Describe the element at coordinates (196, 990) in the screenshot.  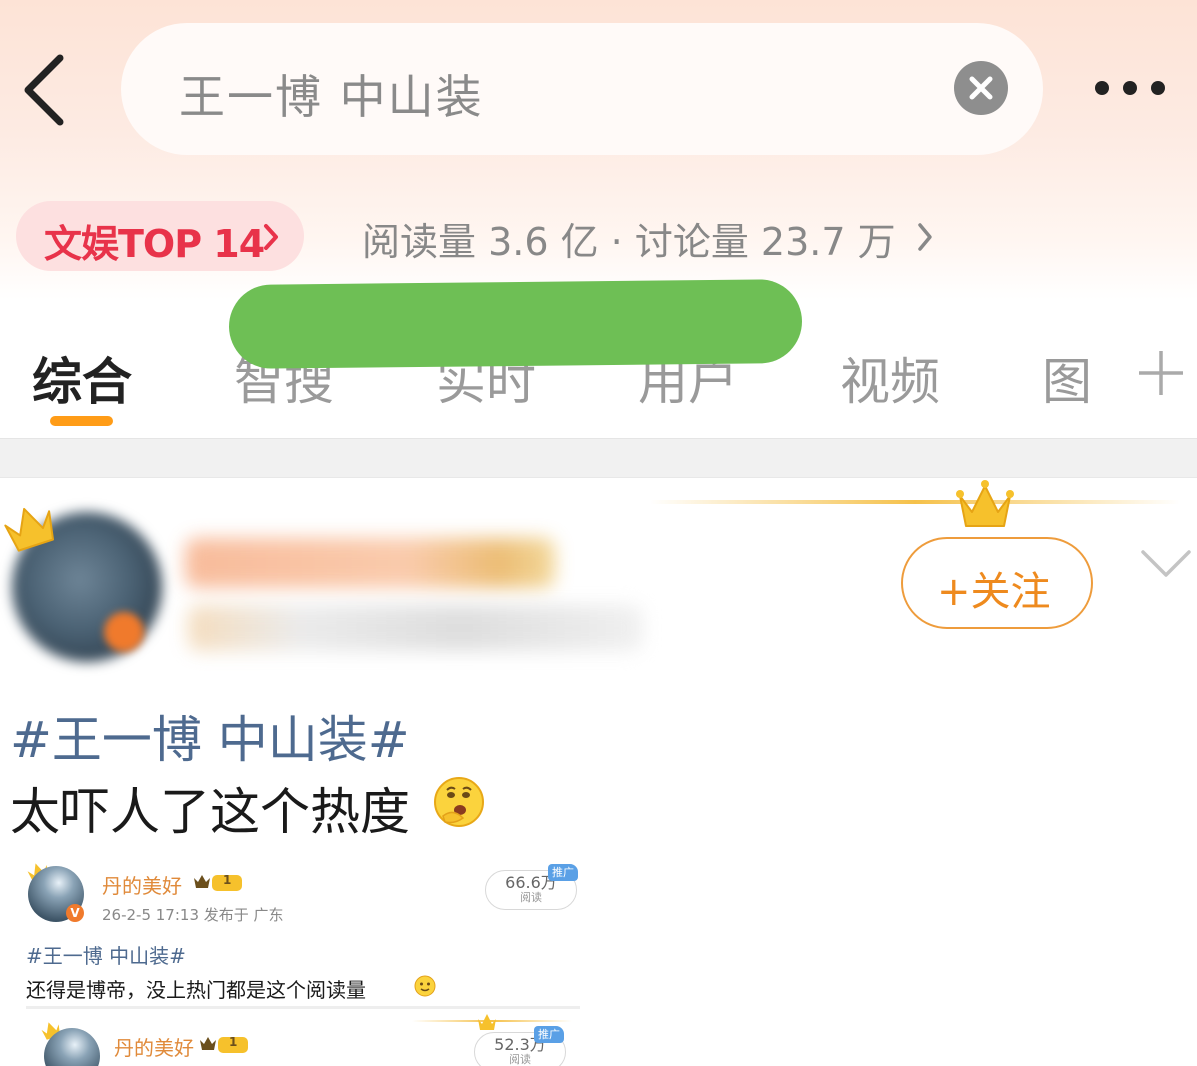
I see `embedded-text: 还得是博帝，没上热门都是这个阅读量` at that location.